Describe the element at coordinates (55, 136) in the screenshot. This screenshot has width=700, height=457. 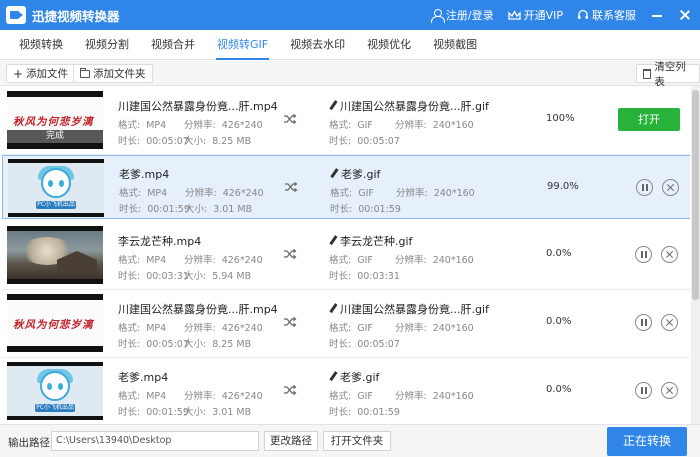
I see `status-badge: 完成` at that location.